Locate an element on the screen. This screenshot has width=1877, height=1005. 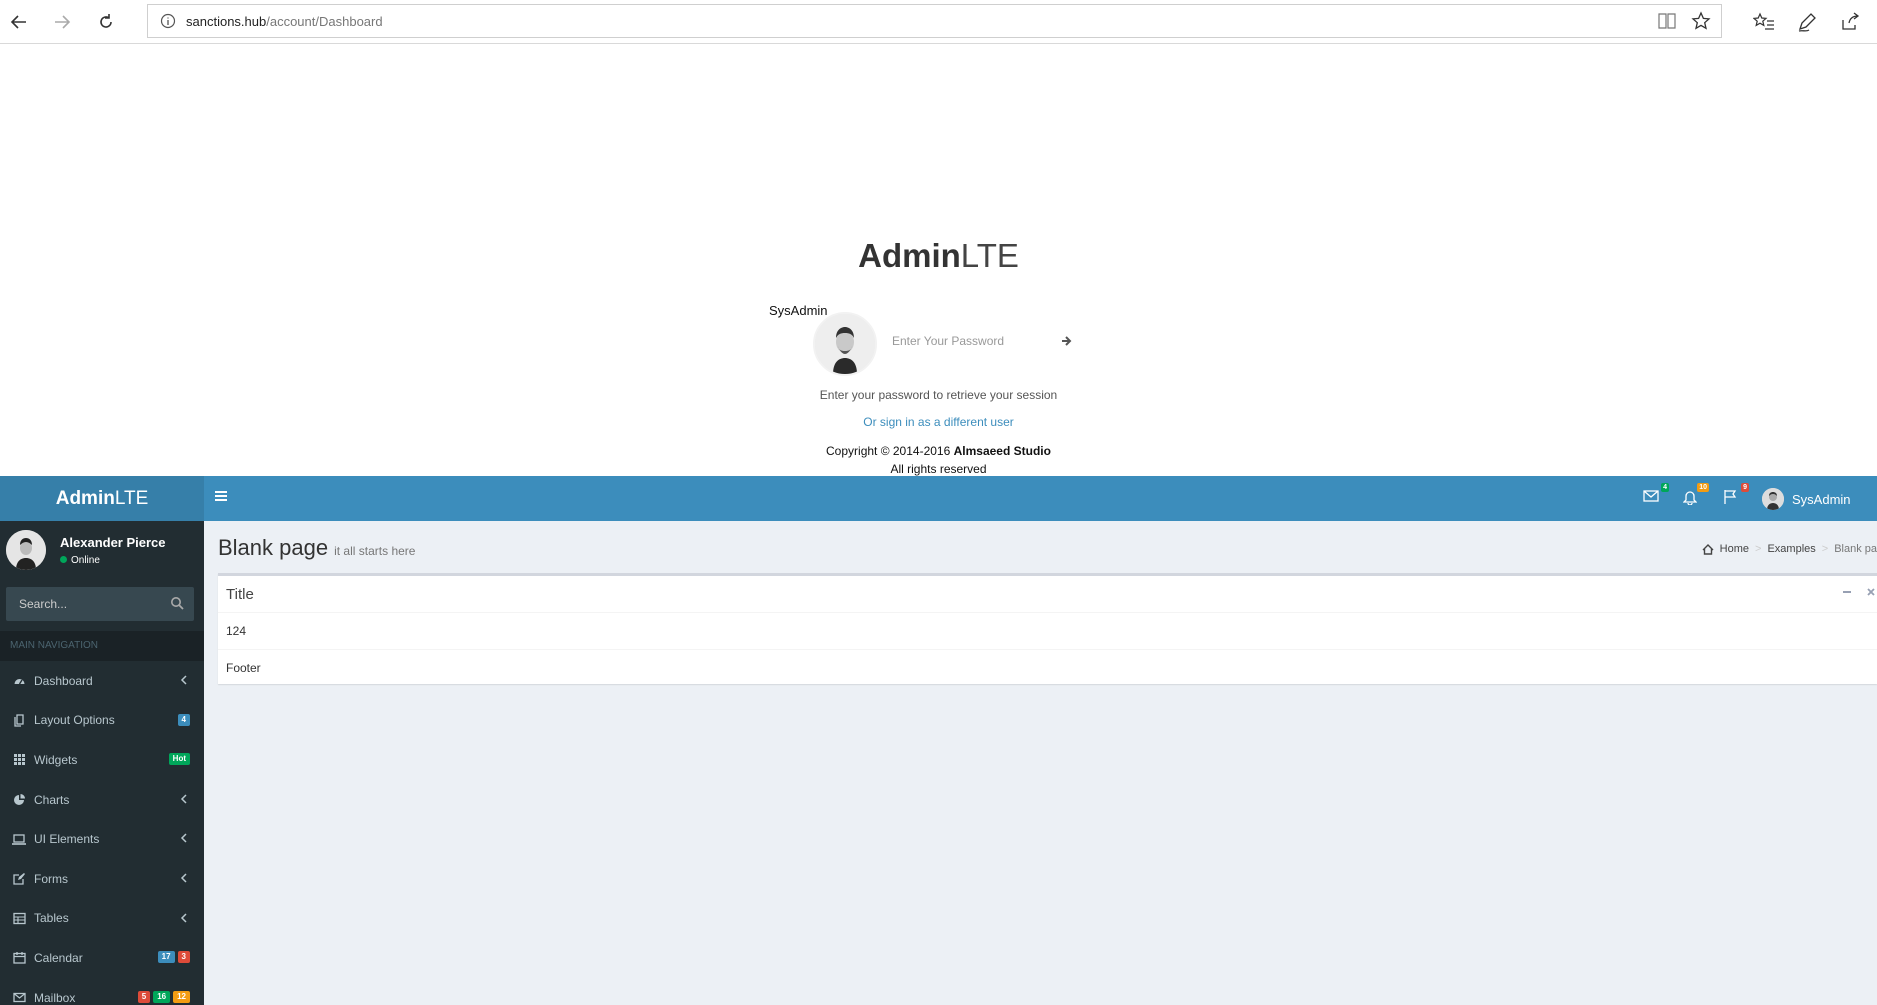
page-title: Blank page it all starts here is located at coordinates (316, 548).